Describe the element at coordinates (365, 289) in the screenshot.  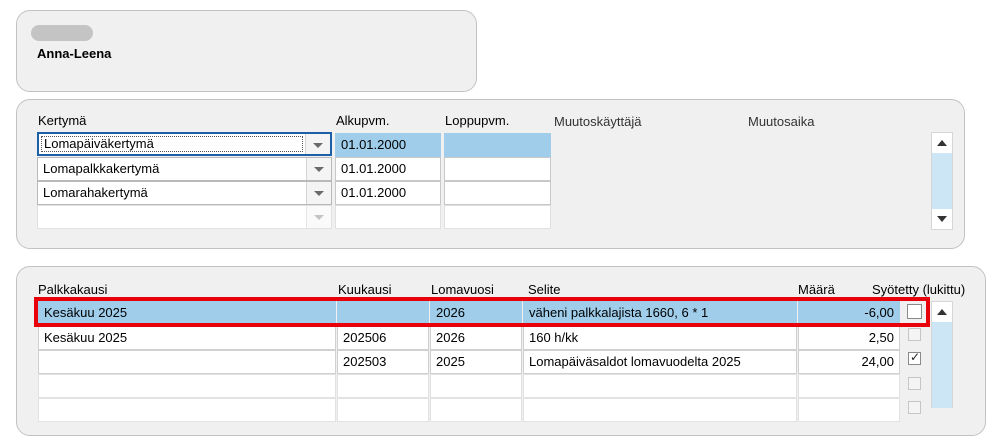
I see `col-header-month: Kuukausi` at that location.